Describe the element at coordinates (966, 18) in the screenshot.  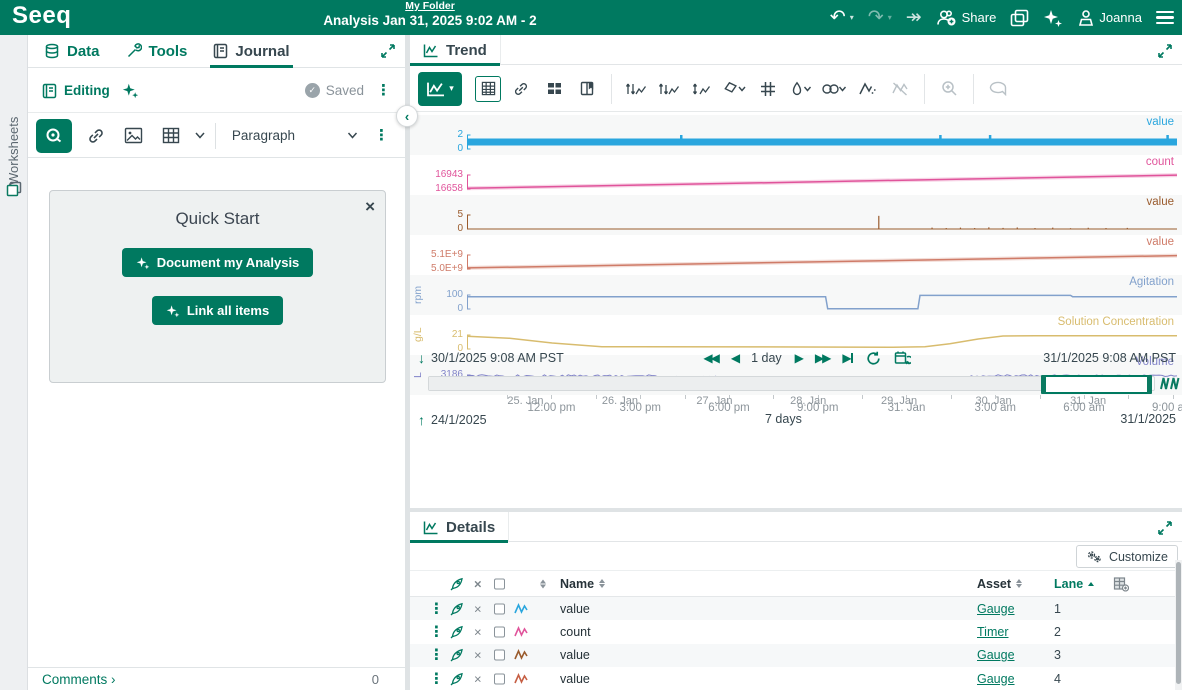
I see `share-button: Share` at that location.